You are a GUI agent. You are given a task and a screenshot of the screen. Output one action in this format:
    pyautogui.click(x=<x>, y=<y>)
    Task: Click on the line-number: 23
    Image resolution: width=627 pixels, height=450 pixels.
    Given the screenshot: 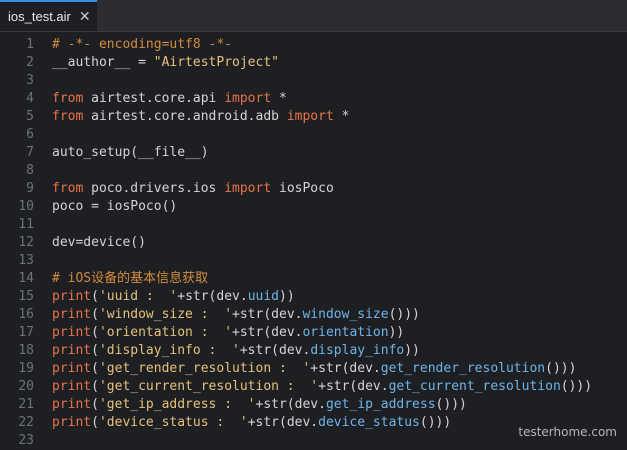 What is the action you would take?
    pyautogui.click(x=17, y=441)
    